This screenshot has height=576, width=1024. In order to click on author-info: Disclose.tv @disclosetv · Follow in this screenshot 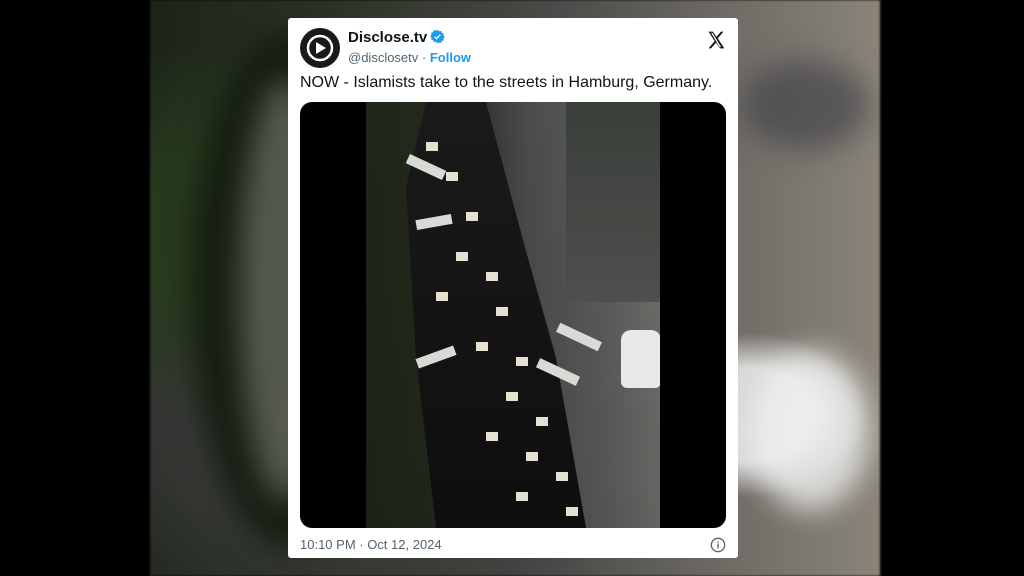, I will do `click(409, 47)`.